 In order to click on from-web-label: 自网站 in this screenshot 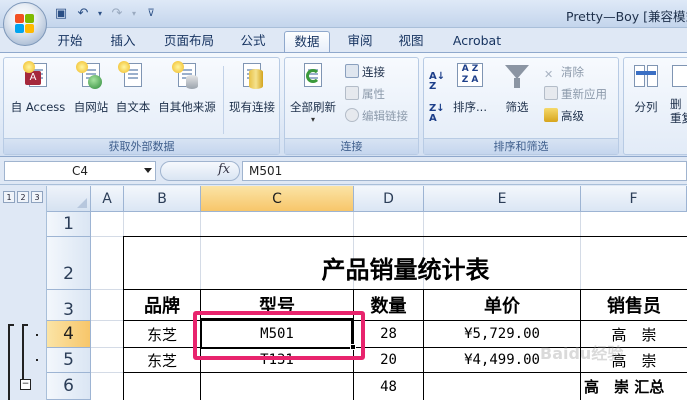, I will do `click(91, 107)`.